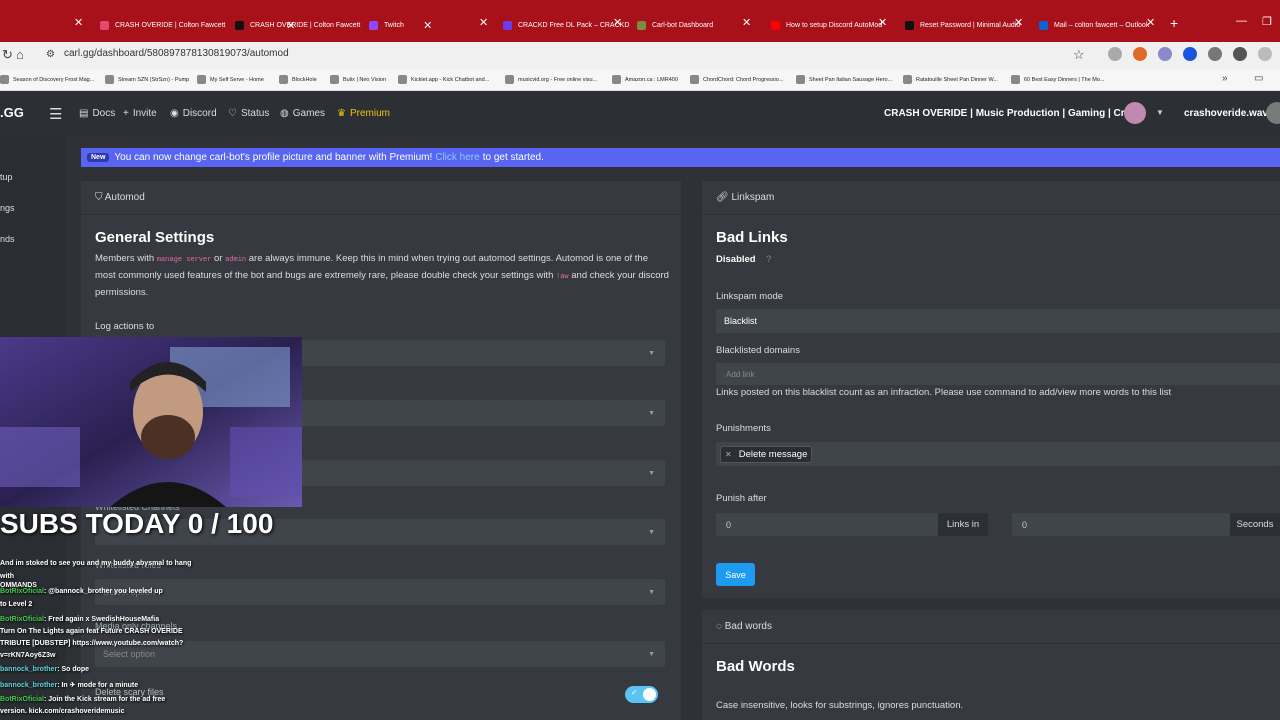  What do you see at coordinates (752, 237) in the screenshot?
I see `bad-links-title: Bad Links` at bounding box center [752, 237].